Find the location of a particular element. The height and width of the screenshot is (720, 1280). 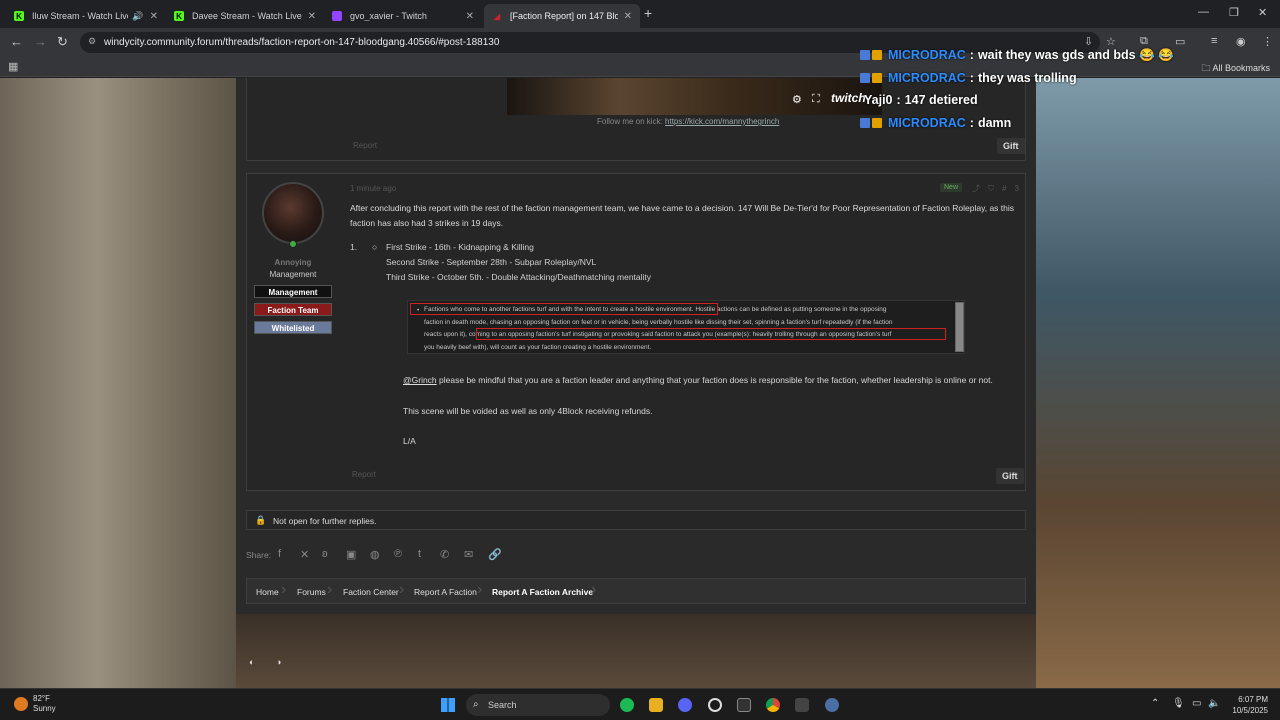

online-indicator-icon is located at coordinates (293, 244).